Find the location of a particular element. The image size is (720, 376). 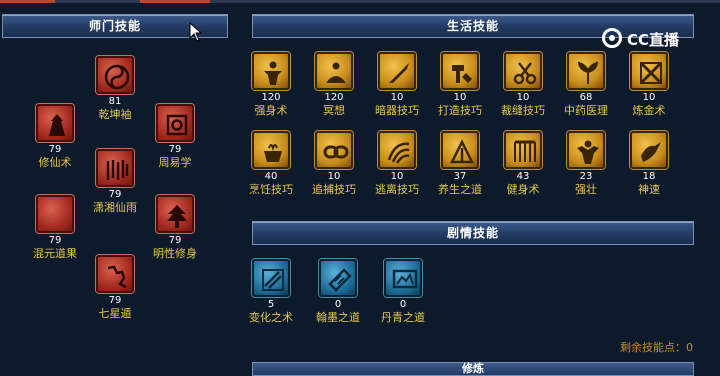

skill-name: 暗器技巧 is located at coordinates (397, 110).